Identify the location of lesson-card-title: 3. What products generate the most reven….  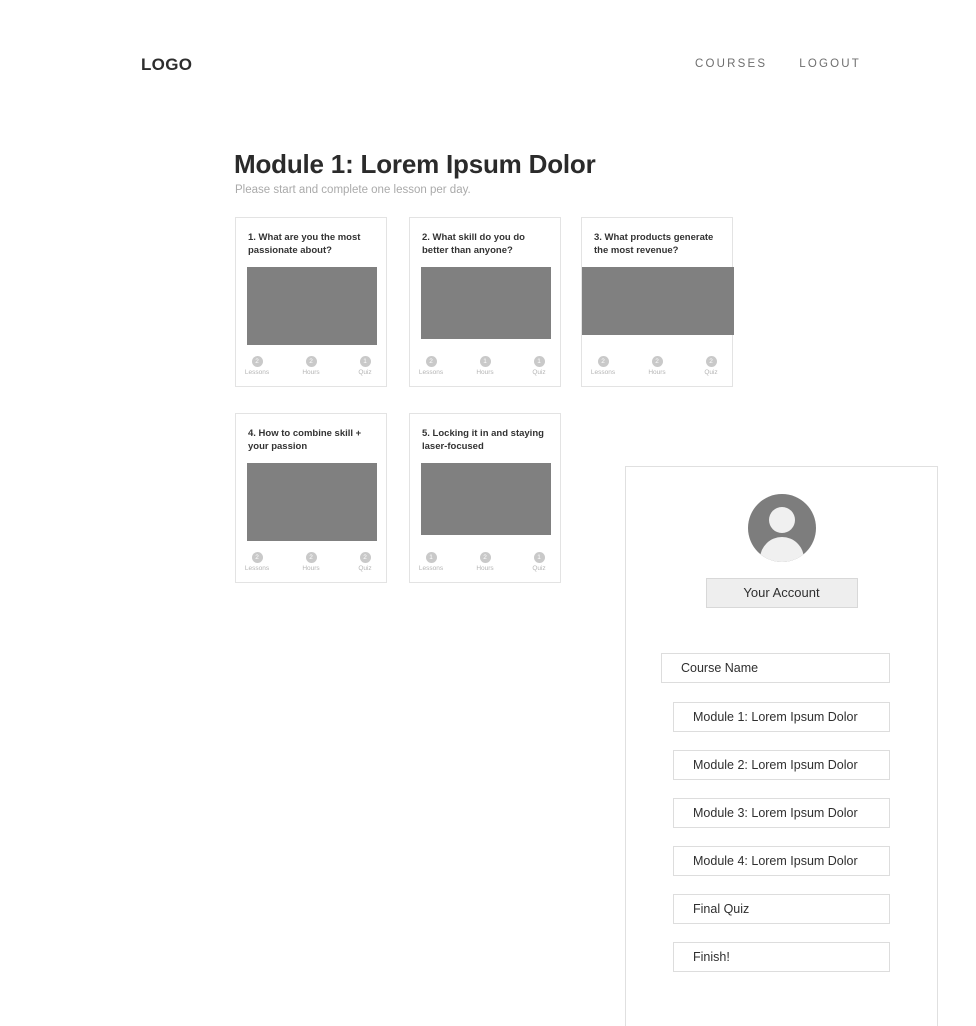
(654, 244).